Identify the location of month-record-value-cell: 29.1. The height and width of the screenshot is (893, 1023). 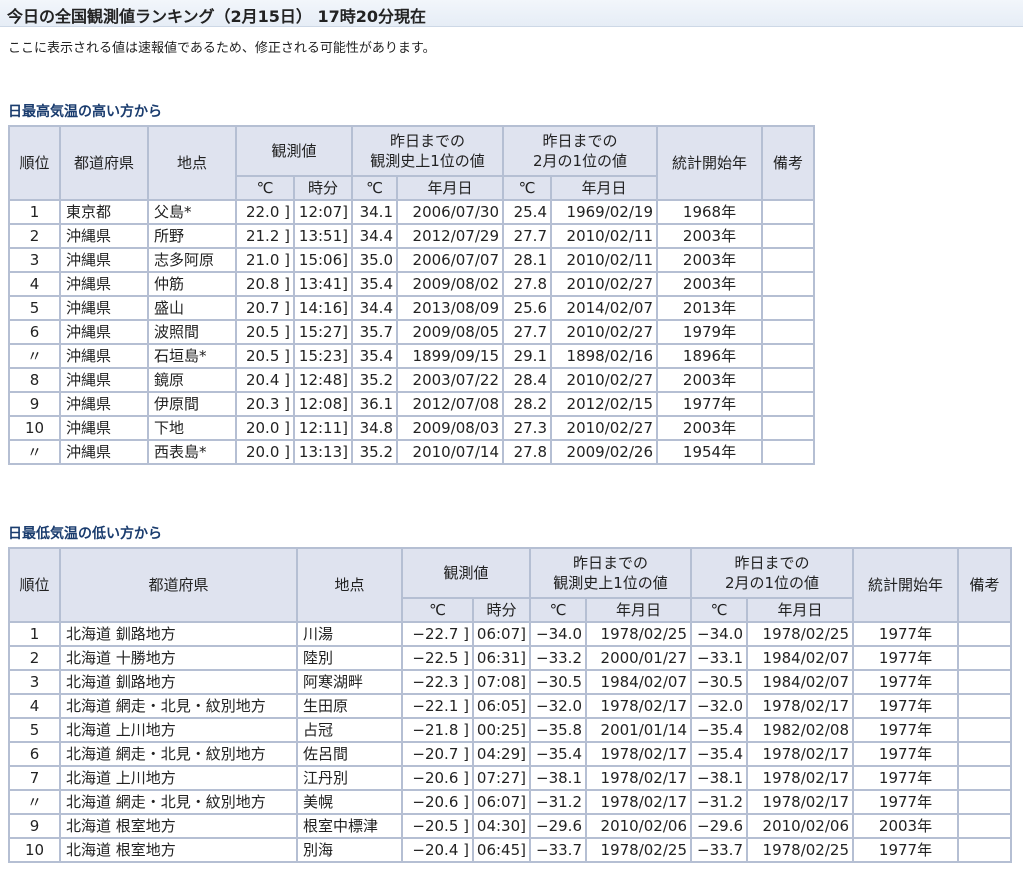
(527, 356).